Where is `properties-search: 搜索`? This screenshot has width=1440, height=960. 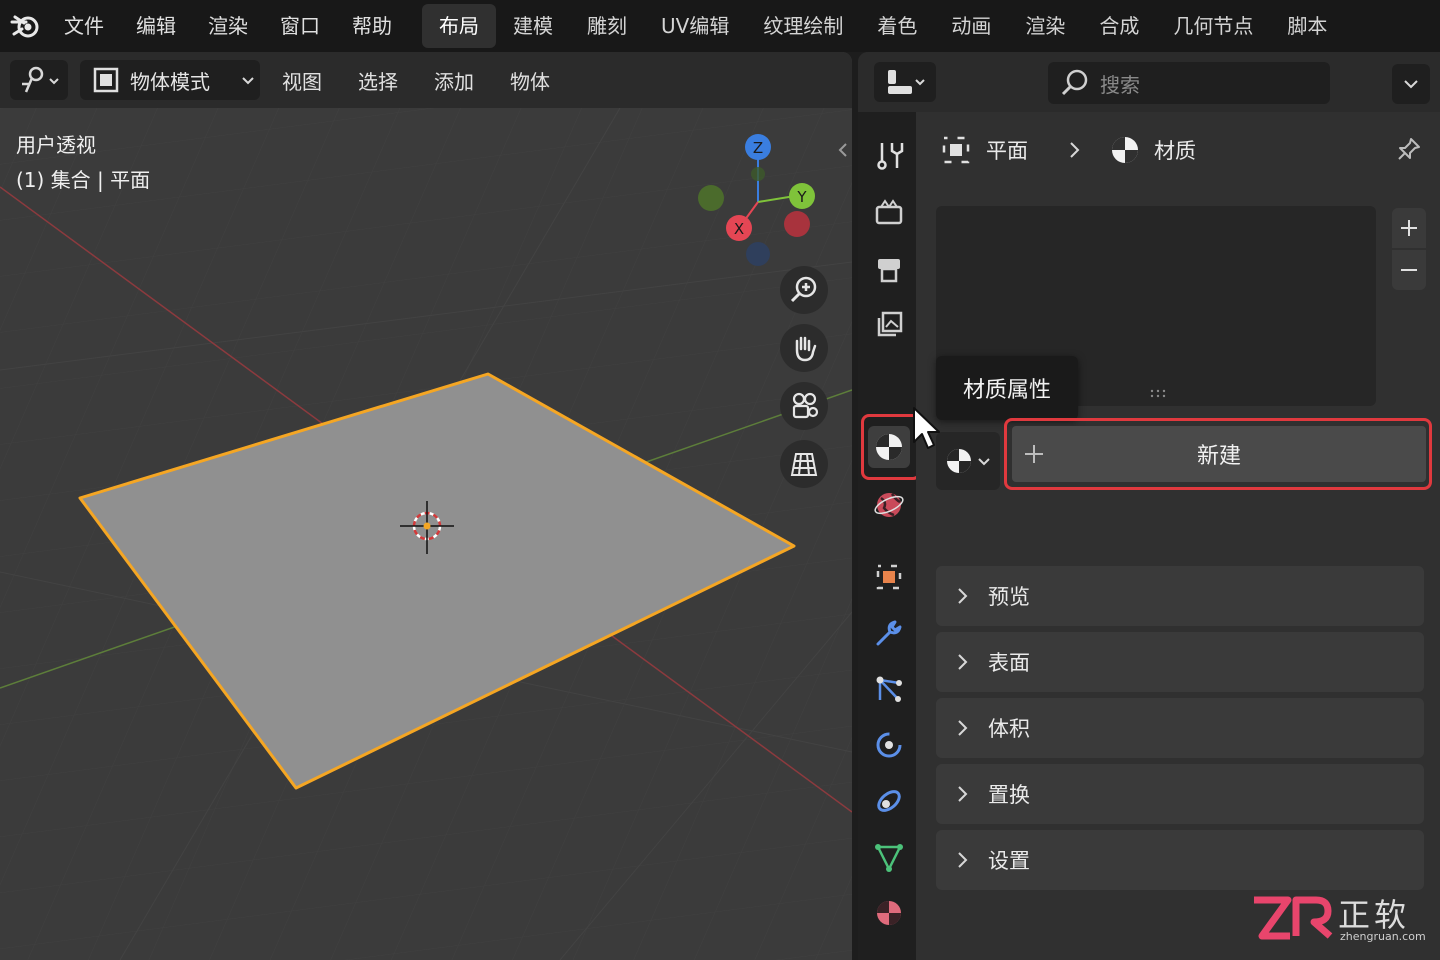 properties-search: 搜索 is located at coordinates (1189, 83).